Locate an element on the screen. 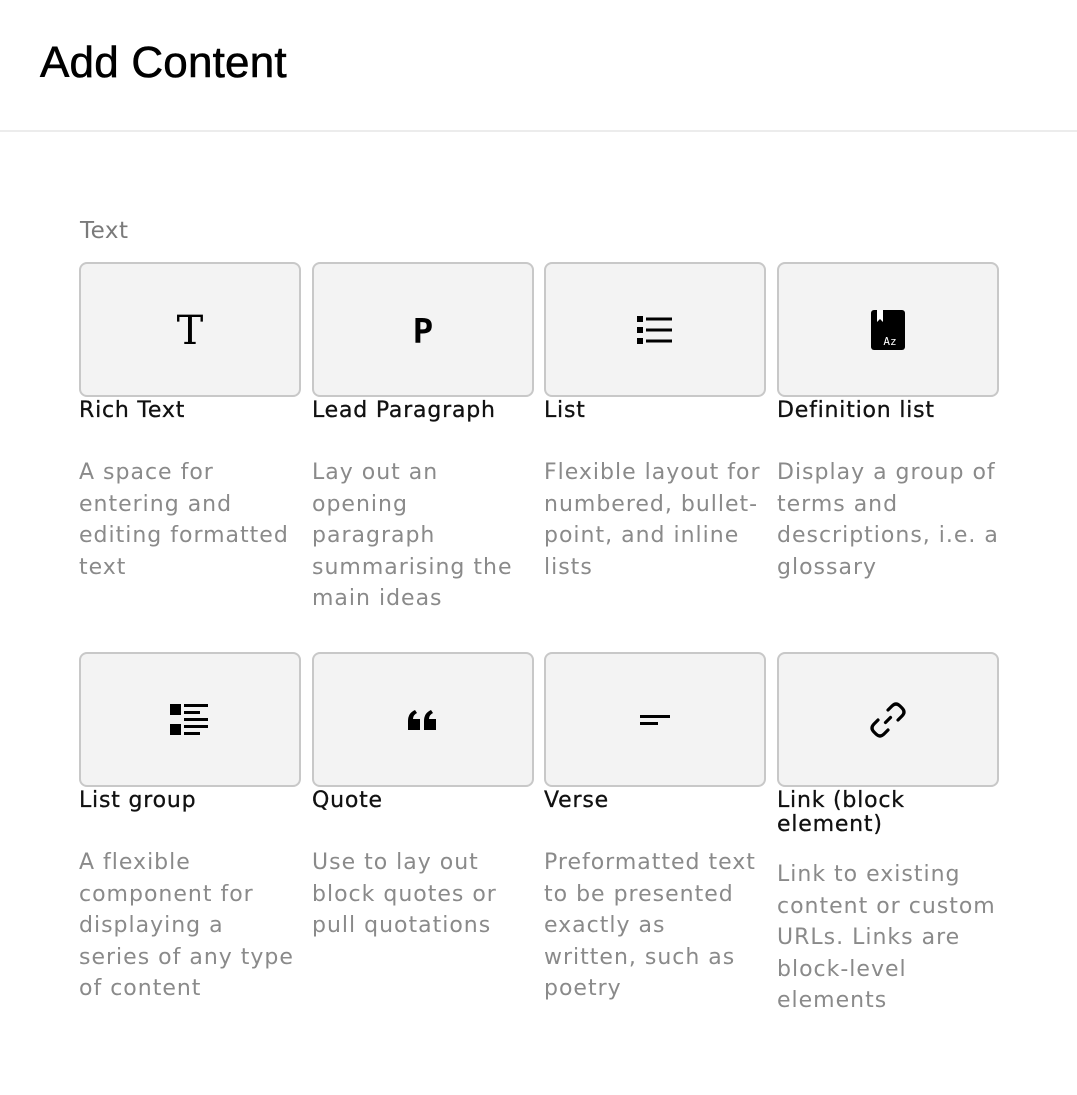 The height and width of the screenshot is (1095, 1077). tile-list is located at coordinates (655, 329).